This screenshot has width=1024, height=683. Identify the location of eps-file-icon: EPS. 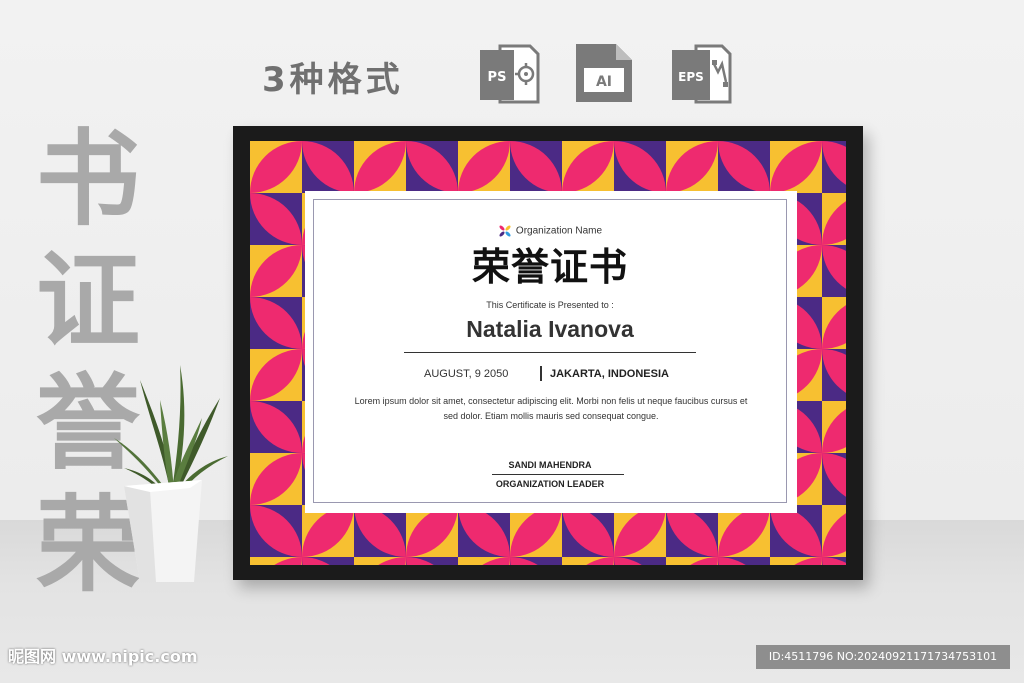
(702, 74).